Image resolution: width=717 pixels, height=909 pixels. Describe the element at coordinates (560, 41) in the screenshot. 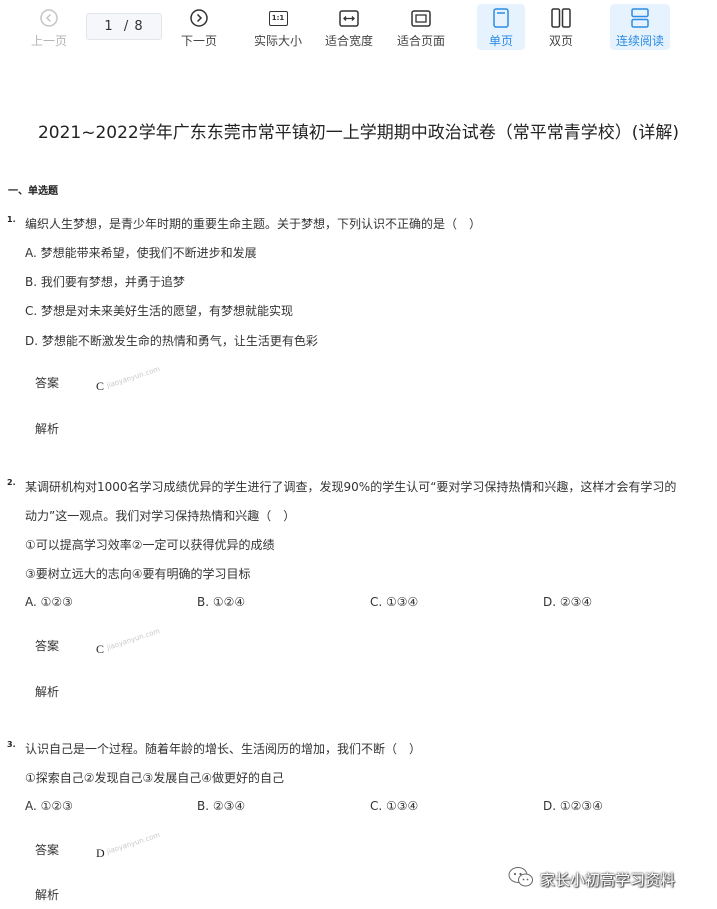

I see `double-page-label: 双页` at that location.